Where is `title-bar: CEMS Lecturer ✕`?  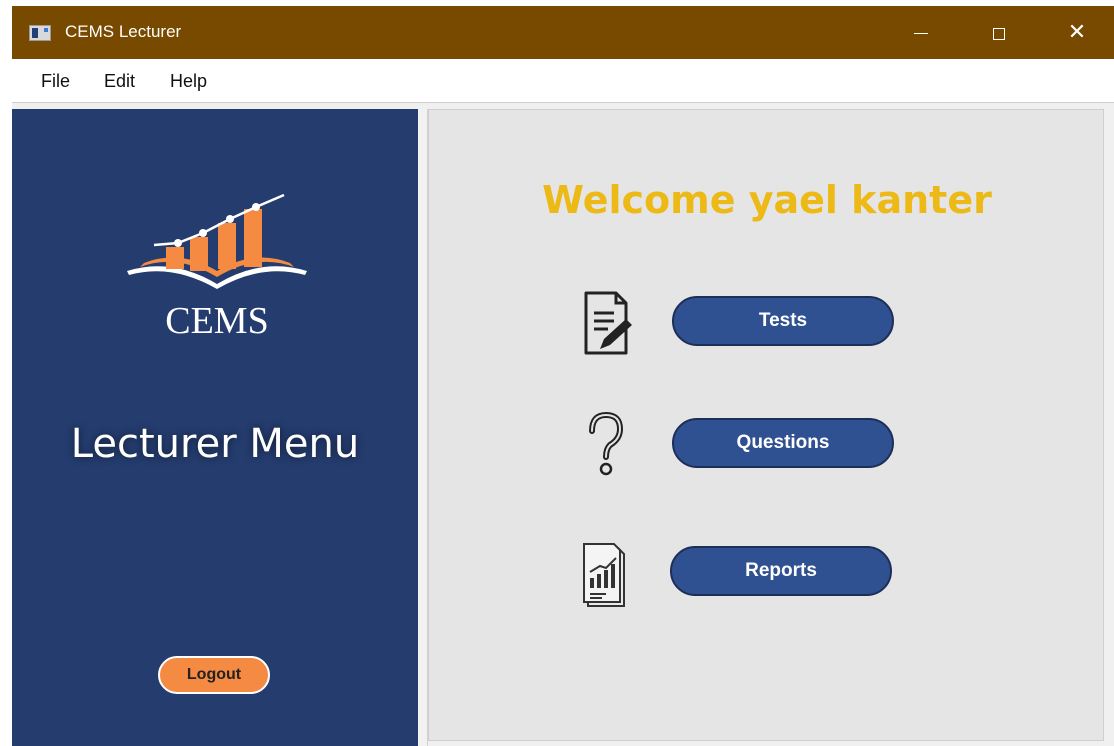
title-bar: CEMS Lecturer ✕ is located at coordinates (563, 32).